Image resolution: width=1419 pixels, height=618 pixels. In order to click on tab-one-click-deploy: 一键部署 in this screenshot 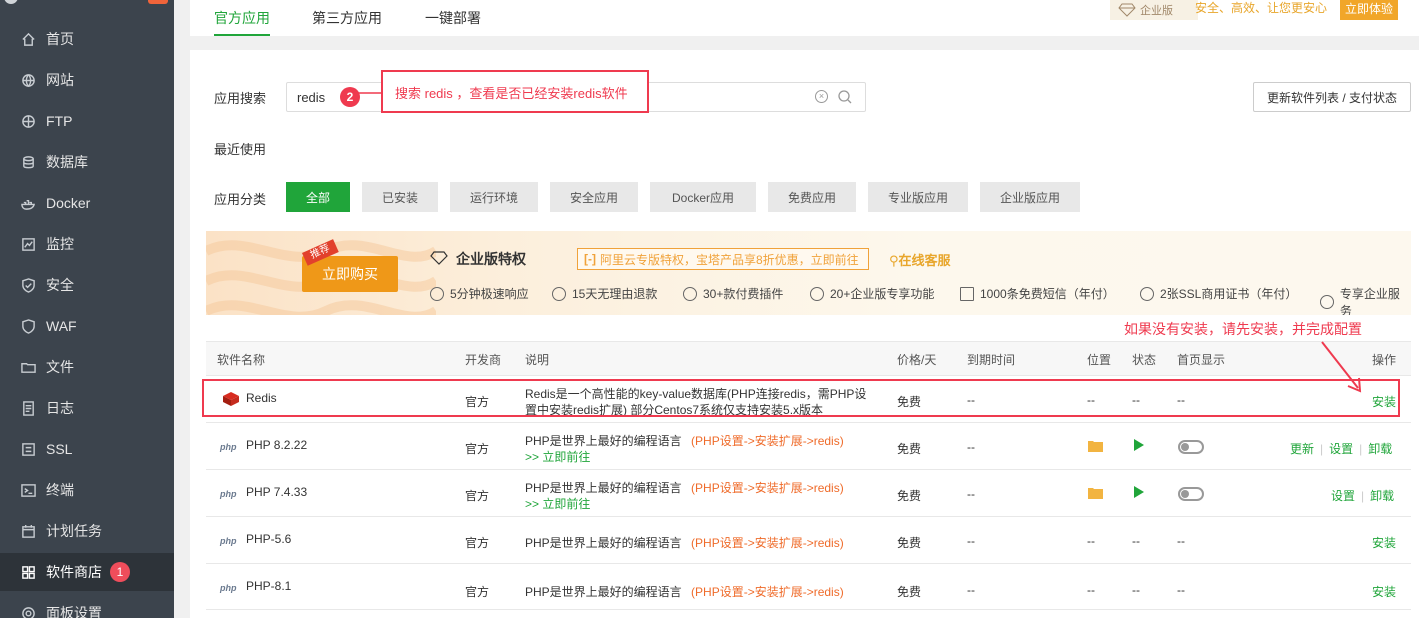, I will do `click(453, 18)`.